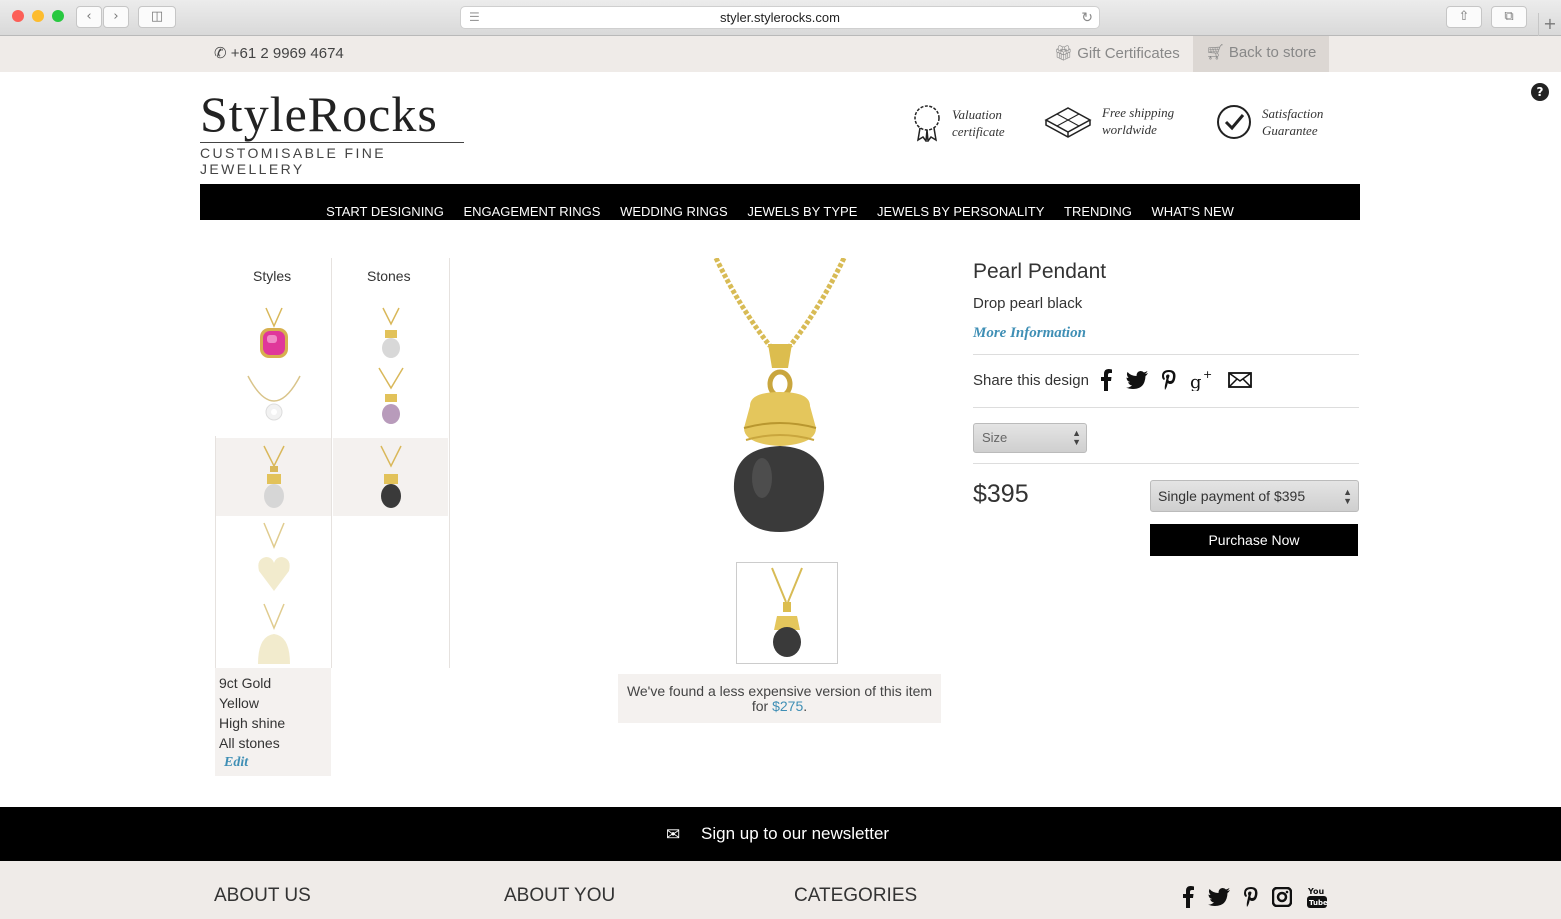 Image resolution: width=1561 pixels, height=919 pixels. I want to click on size-select: Size ▲ ▼, so click(1030, 438).